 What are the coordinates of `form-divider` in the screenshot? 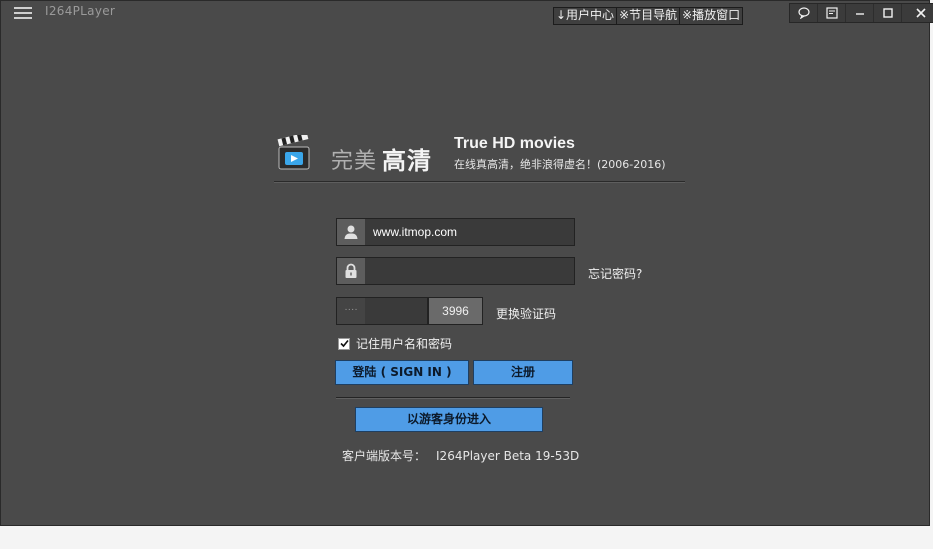 It's located at (453, 398).